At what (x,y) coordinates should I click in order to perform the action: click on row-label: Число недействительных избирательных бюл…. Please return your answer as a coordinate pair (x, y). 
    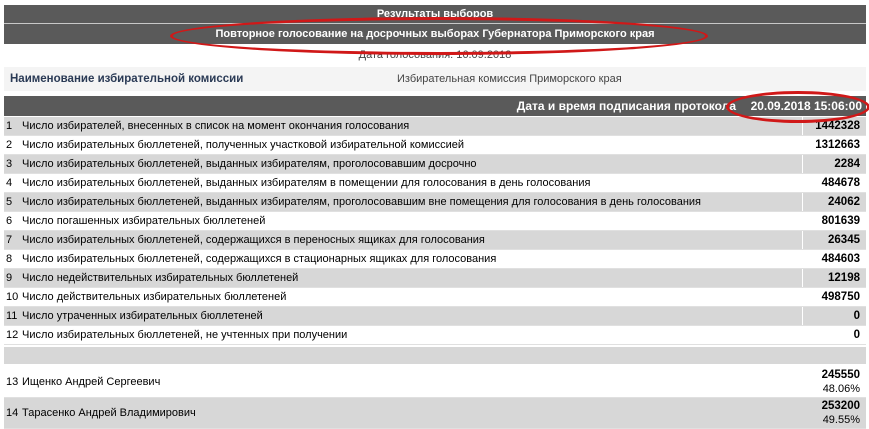
    Looking at the image, I should click on (160, 278).